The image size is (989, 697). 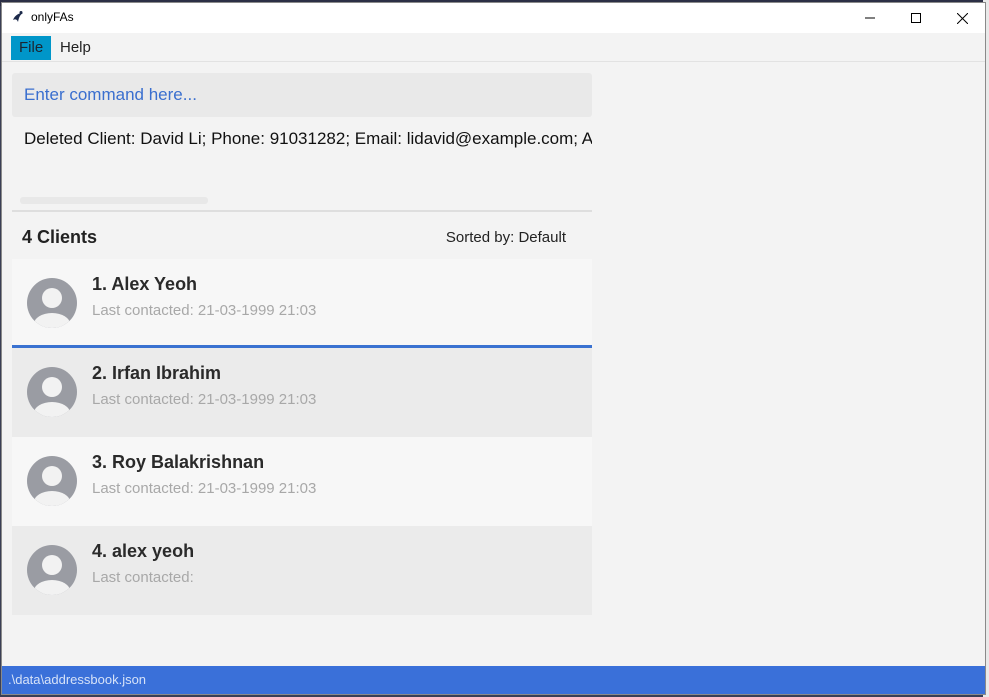 I want to click on close-icon, so click(x=962, y=18).